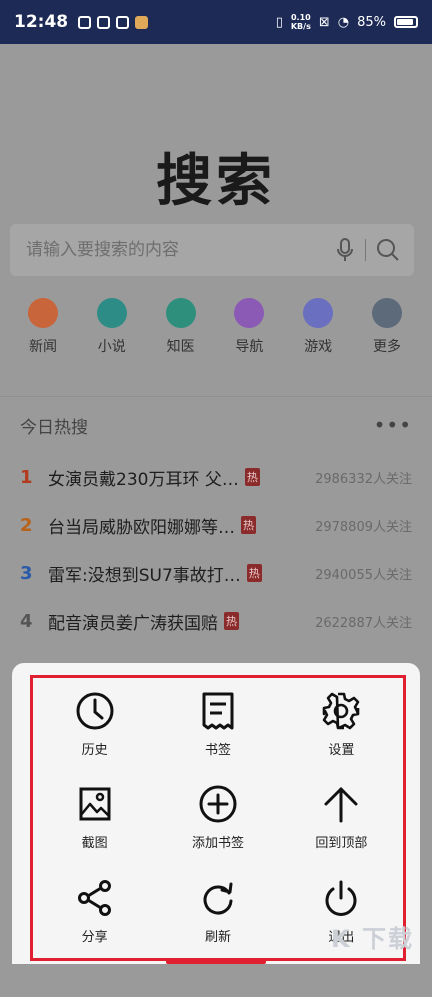 The width and height of the screenshot is (432, 997). I want to click on menu-add-bookmark: 添加书签, so click(217, 817).